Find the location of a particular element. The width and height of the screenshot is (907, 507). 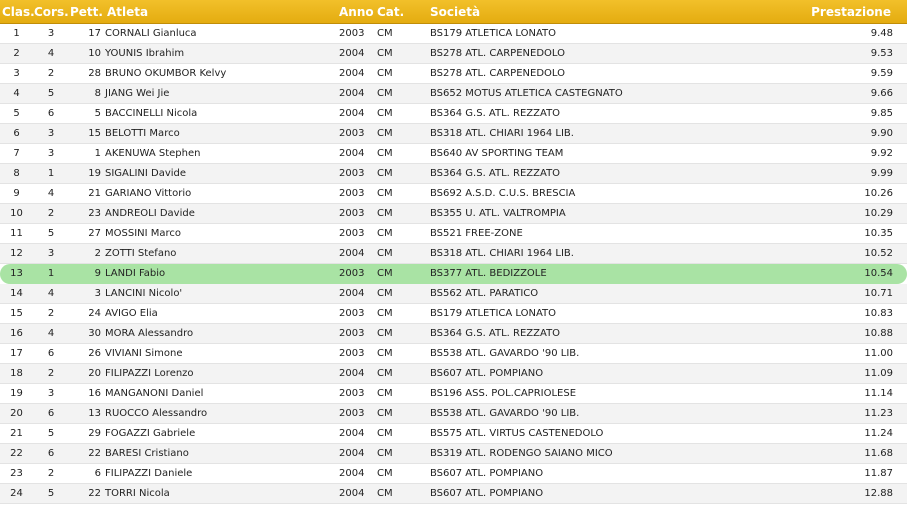

cell-cors: 5 is located at coordinates (51, 433).